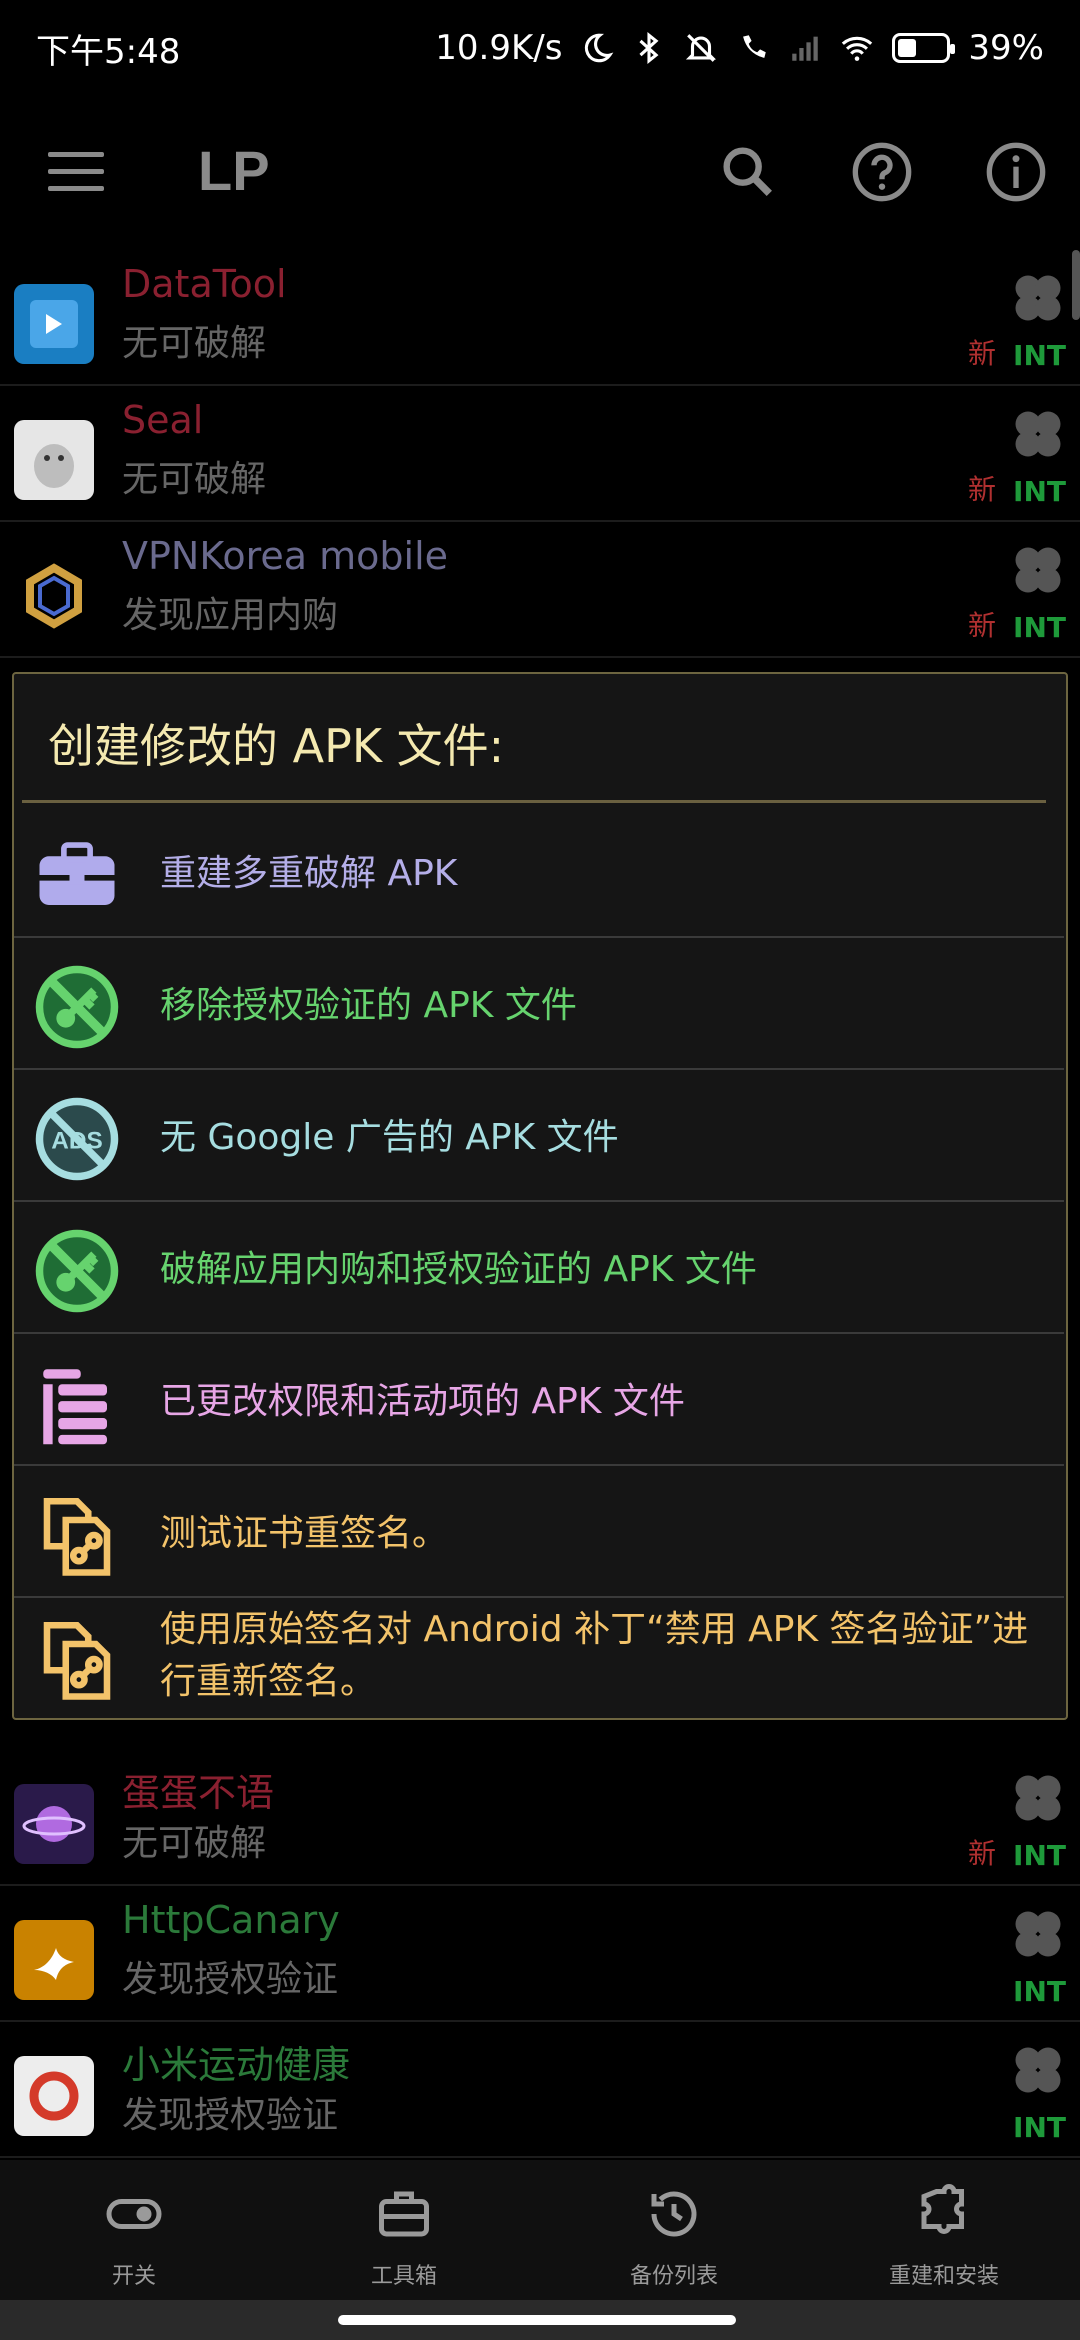  What do you see at coordinates (285, 556) in the screenshot?
I see `app-name: VPNKorea mobile` at bounding box center [285, 556].